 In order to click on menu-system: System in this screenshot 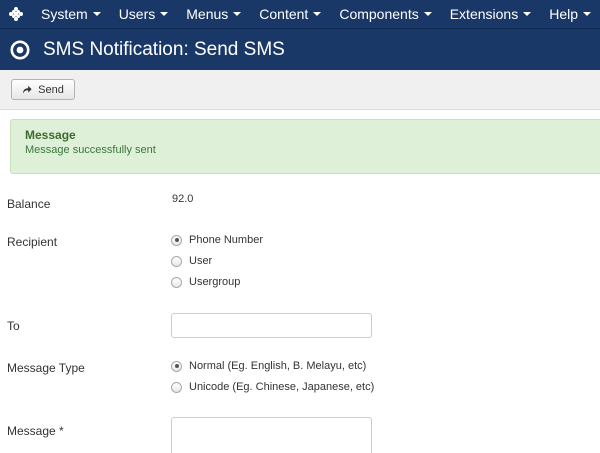, I will do `click(71, 14)`.